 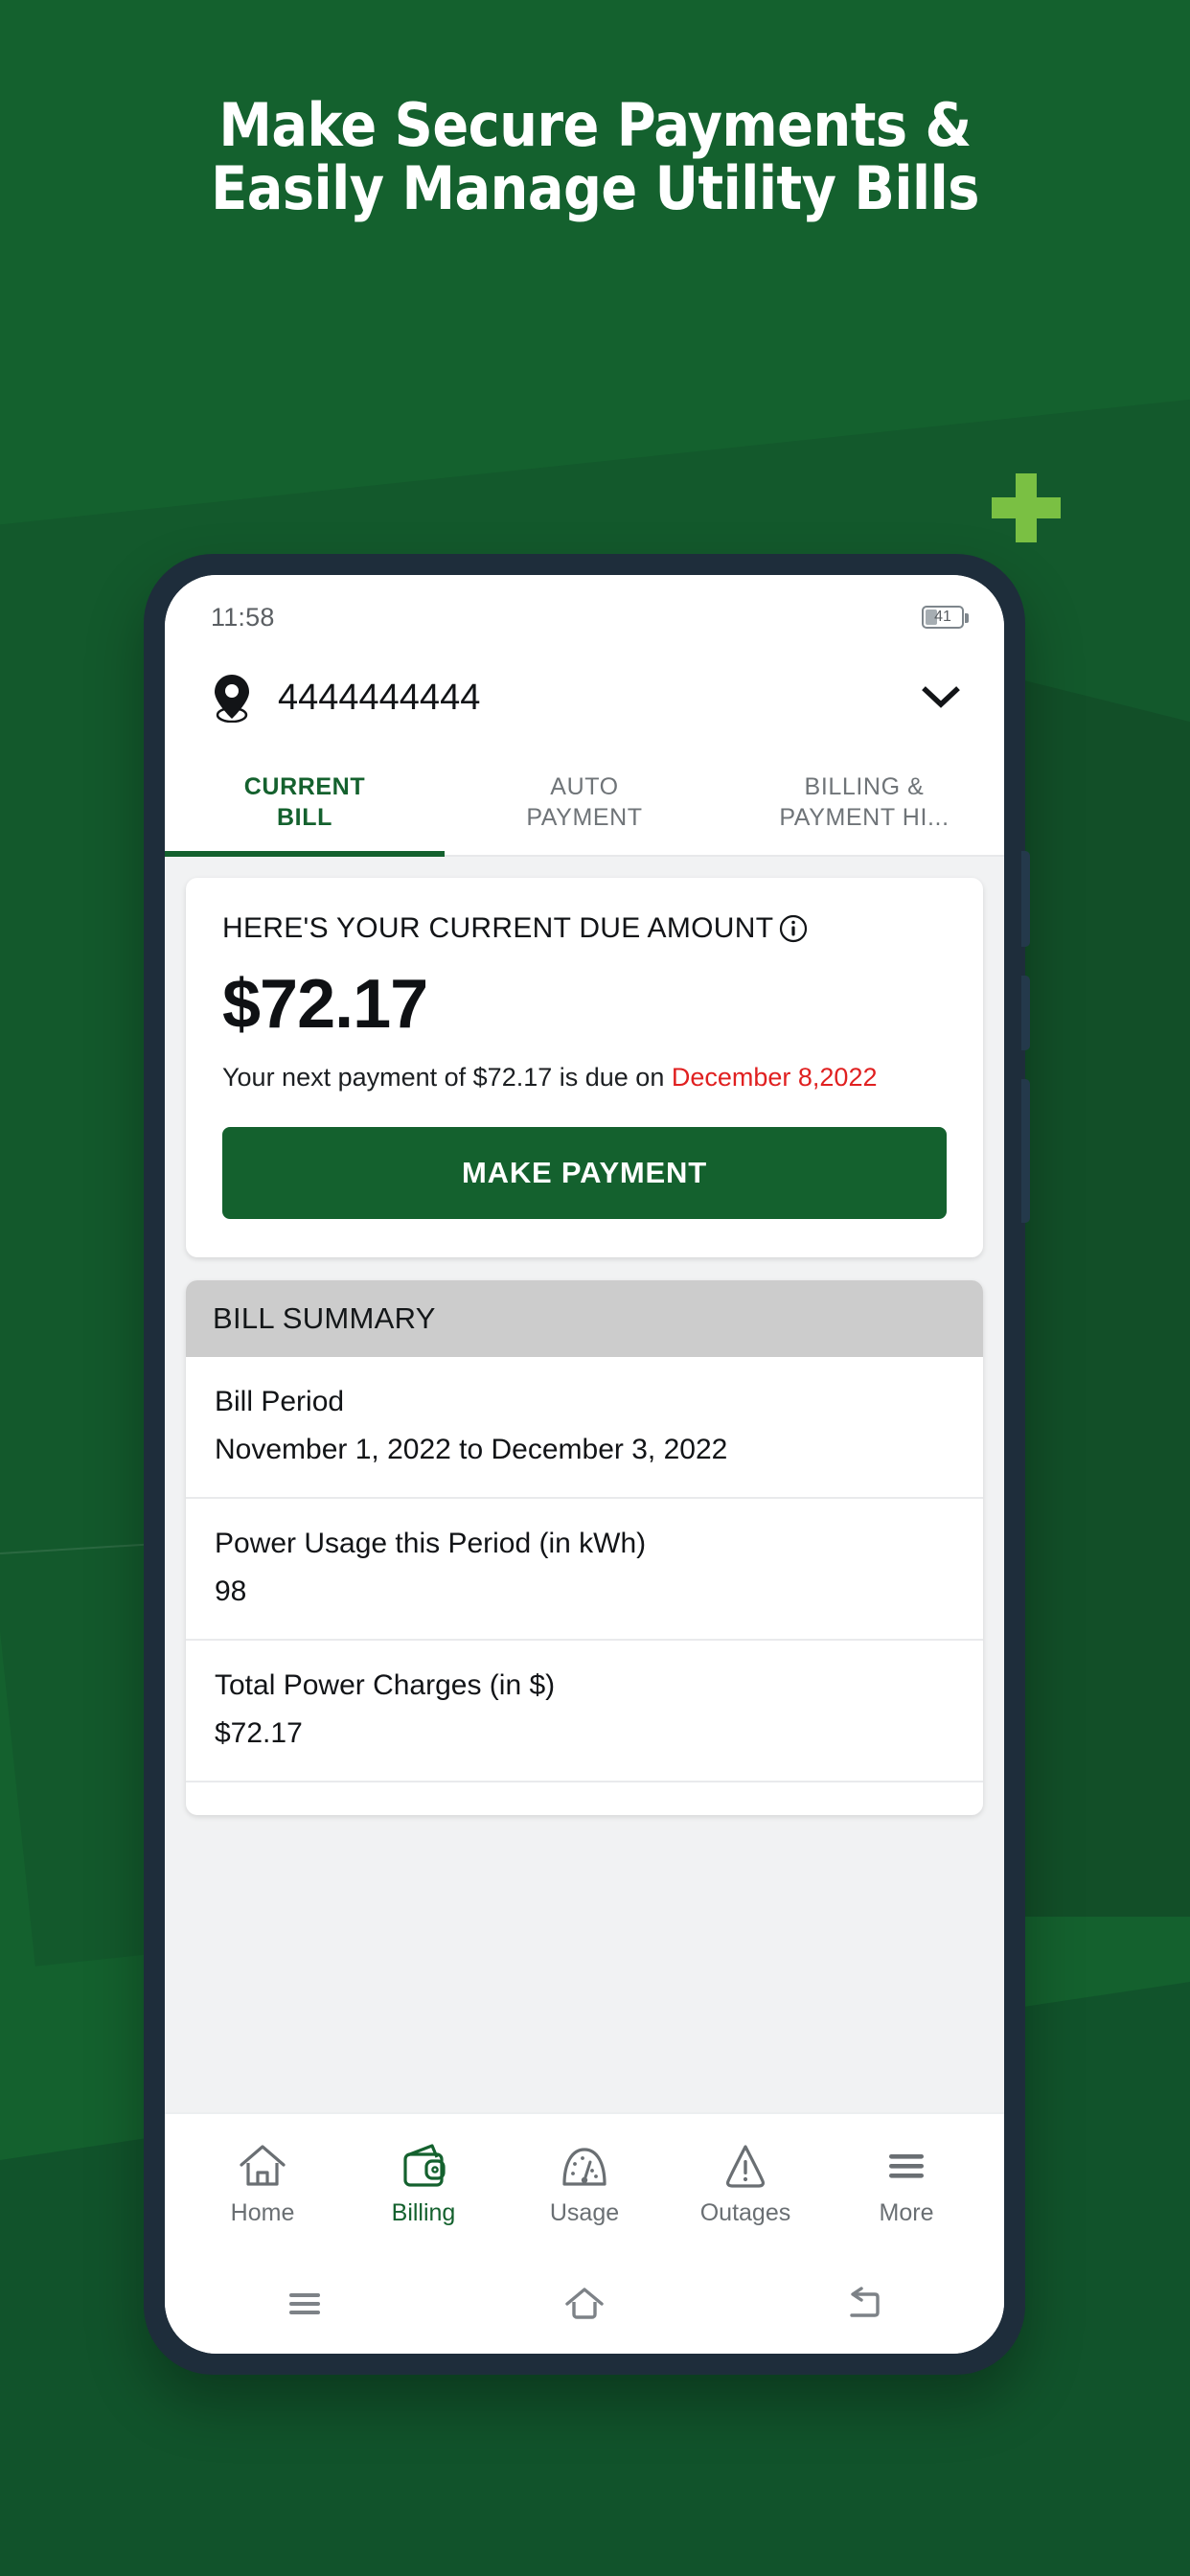 What do you see at coordinates (305, 803) in the screenshot?
I see `tab-current-bill: CURRENT BILL` at bounding box center [305, 803].